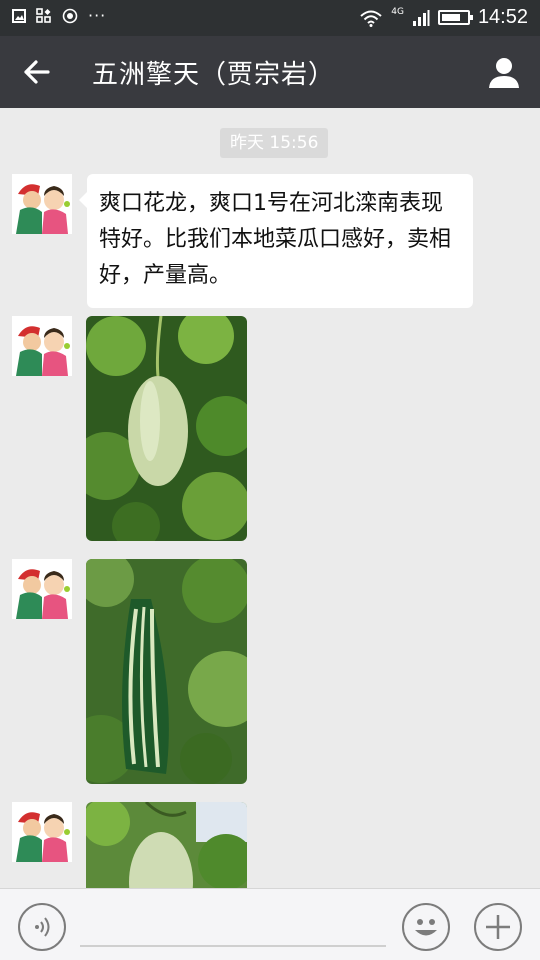 Image resolution: width=540 pixels, height=960 pixels. Describe the element at coordinates (371, 18) in the screenshot. I see `wifi-icon` at that location.